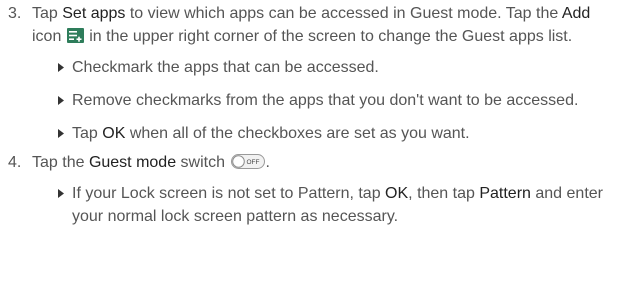 This screenshot has width=632, height=305. Describe the element at coordinates (253, 162) in the screenshot. I see `switch-off-label: OFF` at that location.